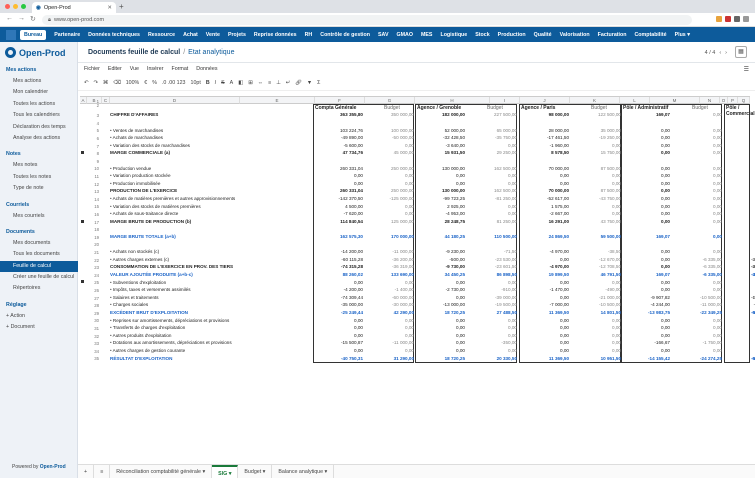 Image resolution: width=755 pixels, height=478 pixels. Describe the element at coordinates (596, 114) in the screenshot. I see `budget-value: 122 500,00` at that location.